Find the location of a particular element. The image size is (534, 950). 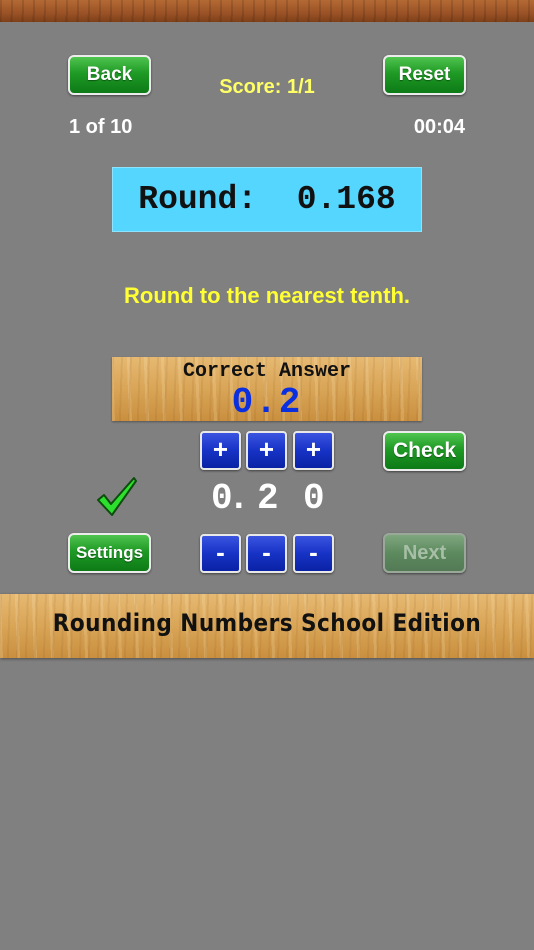

decrement-digit-1-button: - is located at coordinates (220, 553).